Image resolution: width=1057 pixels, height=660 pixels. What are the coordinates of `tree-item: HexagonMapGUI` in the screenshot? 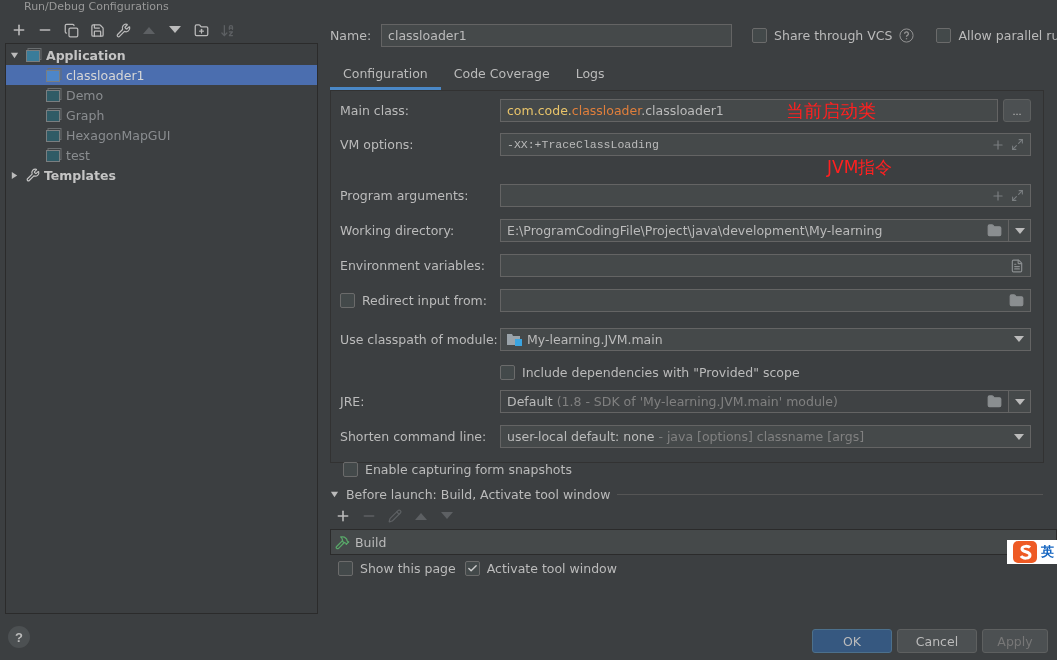 It's located at (161, 135).